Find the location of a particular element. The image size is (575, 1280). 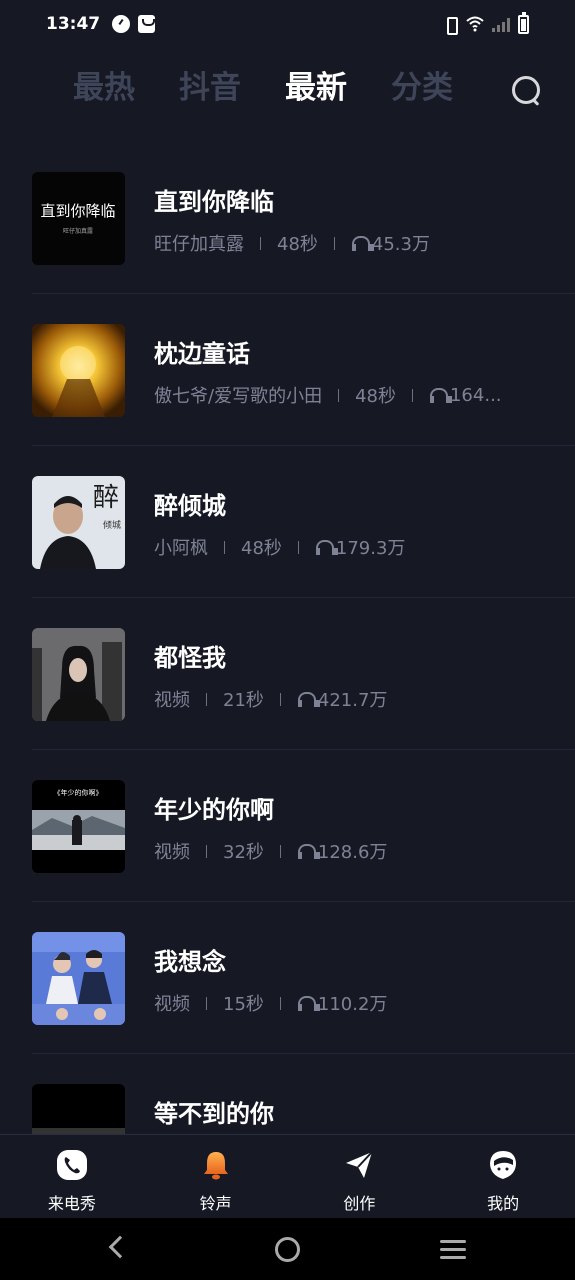

list-item: 《年少的你啊》 年少的你啊 视频 32秒 128.6万 is located at coordinates (287, 826).